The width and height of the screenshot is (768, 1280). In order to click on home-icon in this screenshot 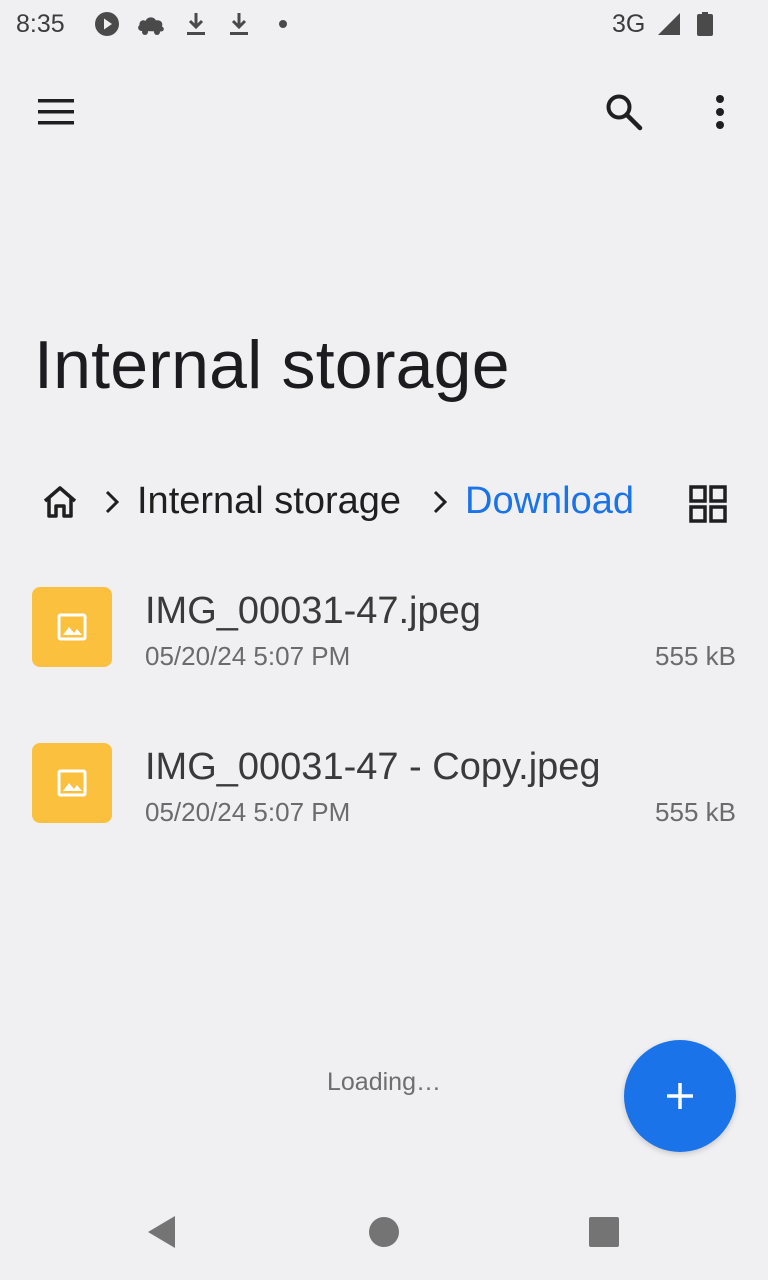, I will do `click(60, 502)`.